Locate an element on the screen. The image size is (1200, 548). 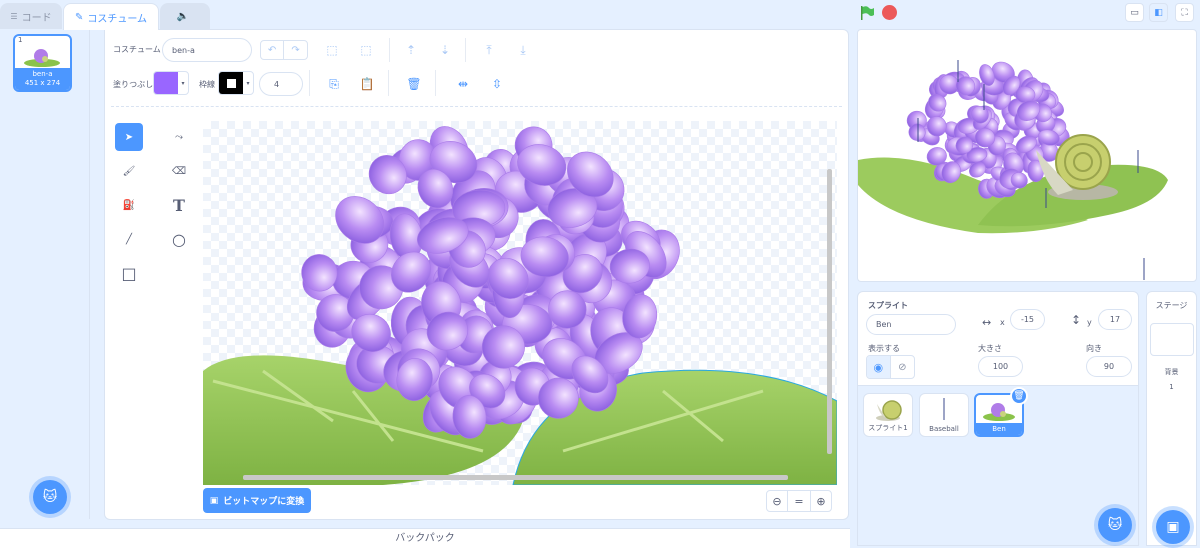
speaker-icon: 🔈 is located at coordinates (183, 16).